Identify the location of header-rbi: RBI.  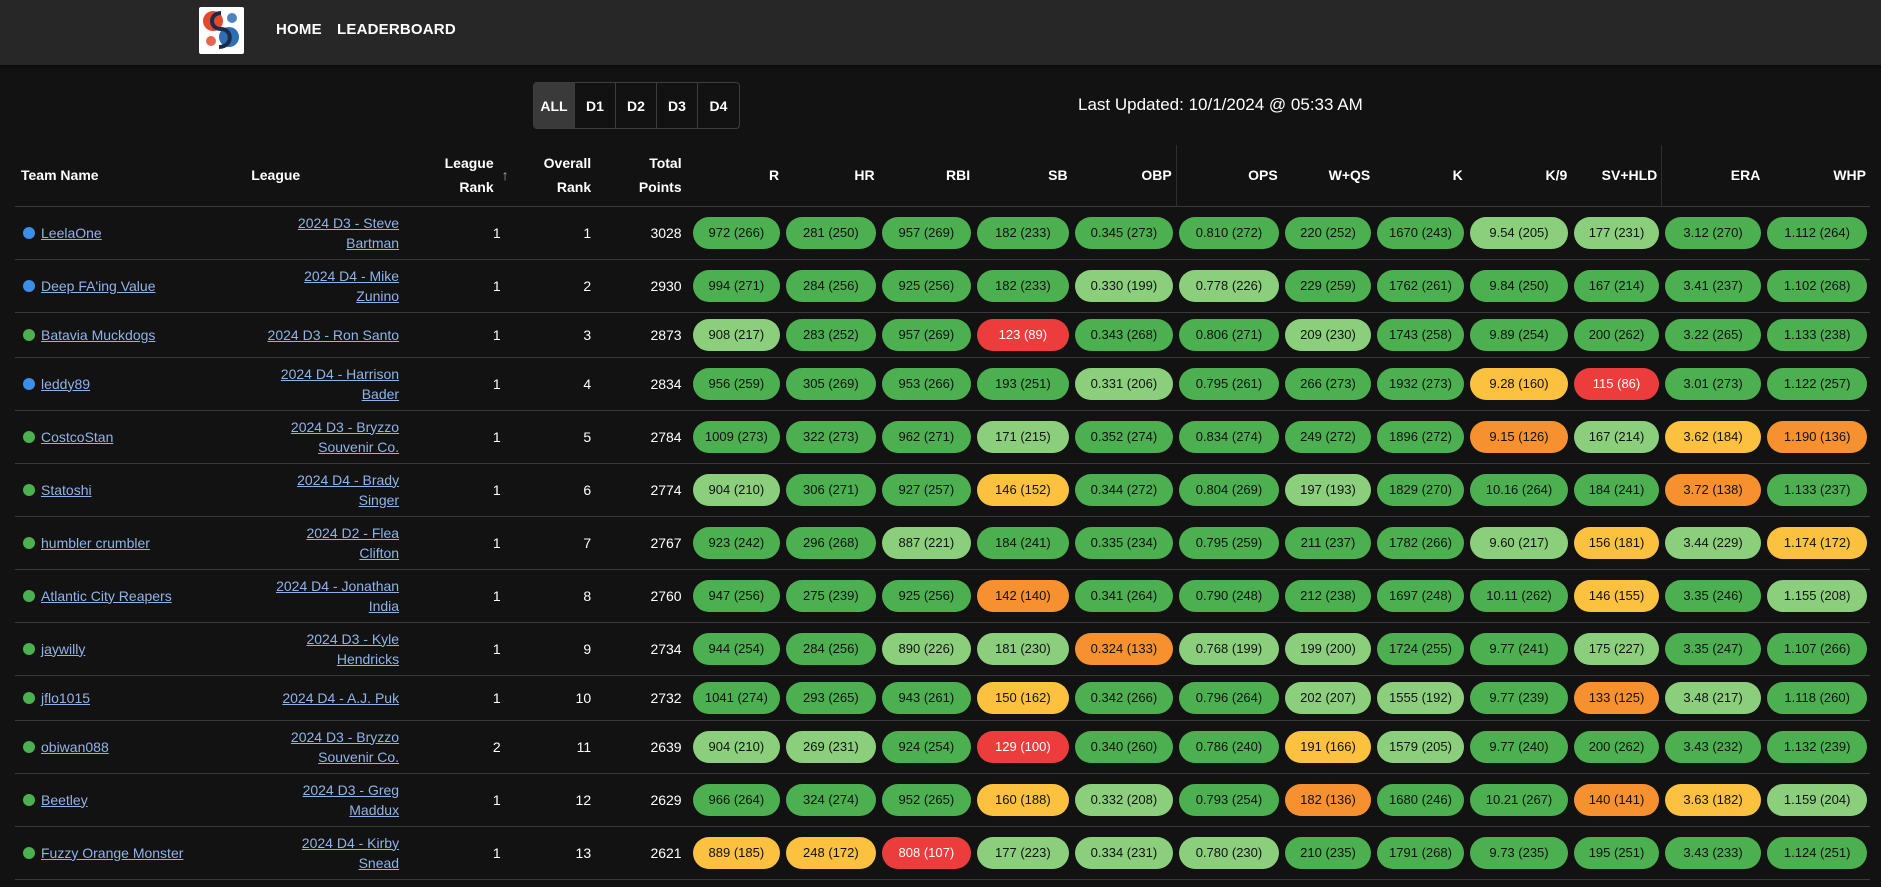
(926, 176).